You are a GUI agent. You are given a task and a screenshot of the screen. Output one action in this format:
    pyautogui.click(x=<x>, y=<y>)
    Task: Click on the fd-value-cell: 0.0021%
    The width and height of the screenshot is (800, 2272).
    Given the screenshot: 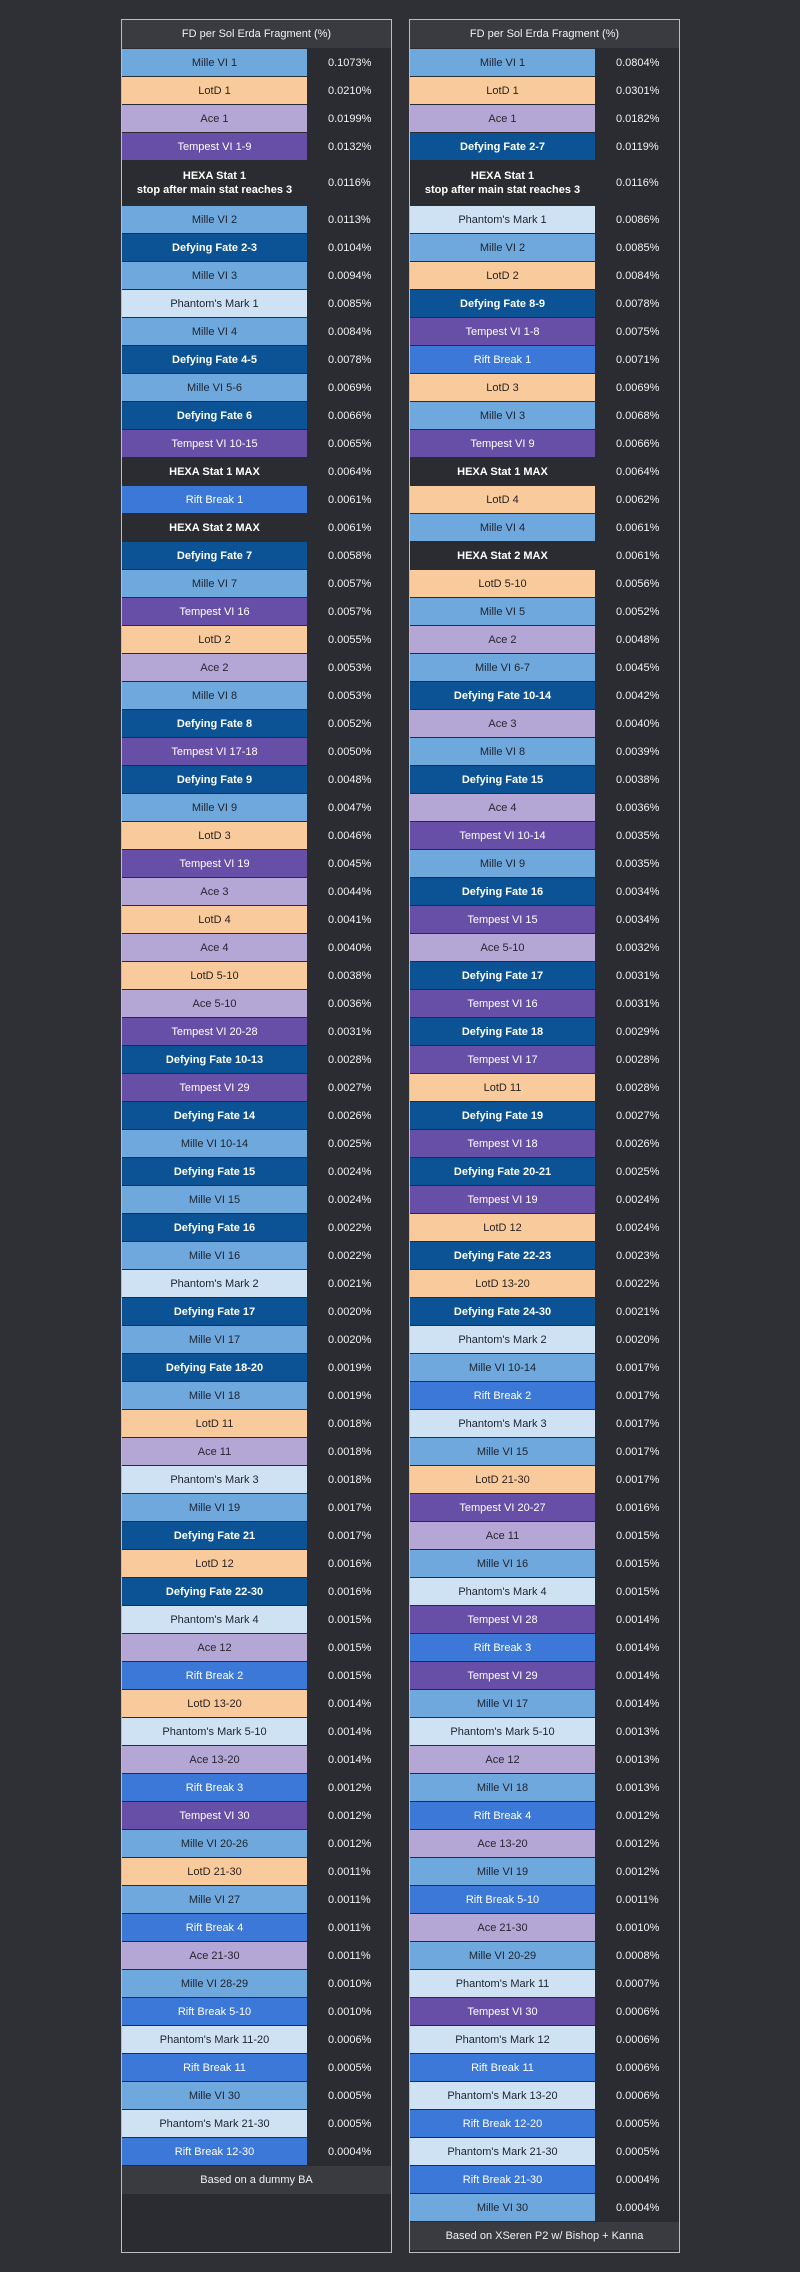 What is the action you would take?
    pyautogui.click(x=349, y=1283)
    